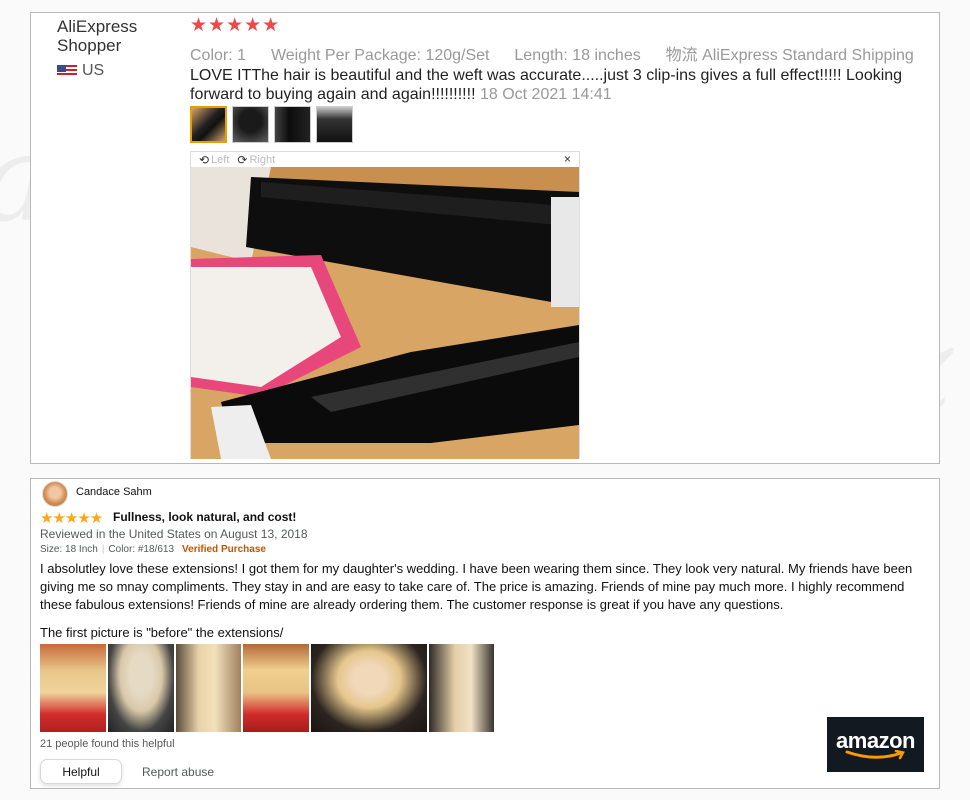 This screenshot has width=970, height=800. What do you see at coordinates (141, 549) in the screenshot?
I see `color-attribute: Color: #18/613` at bounding box center [141, 549].